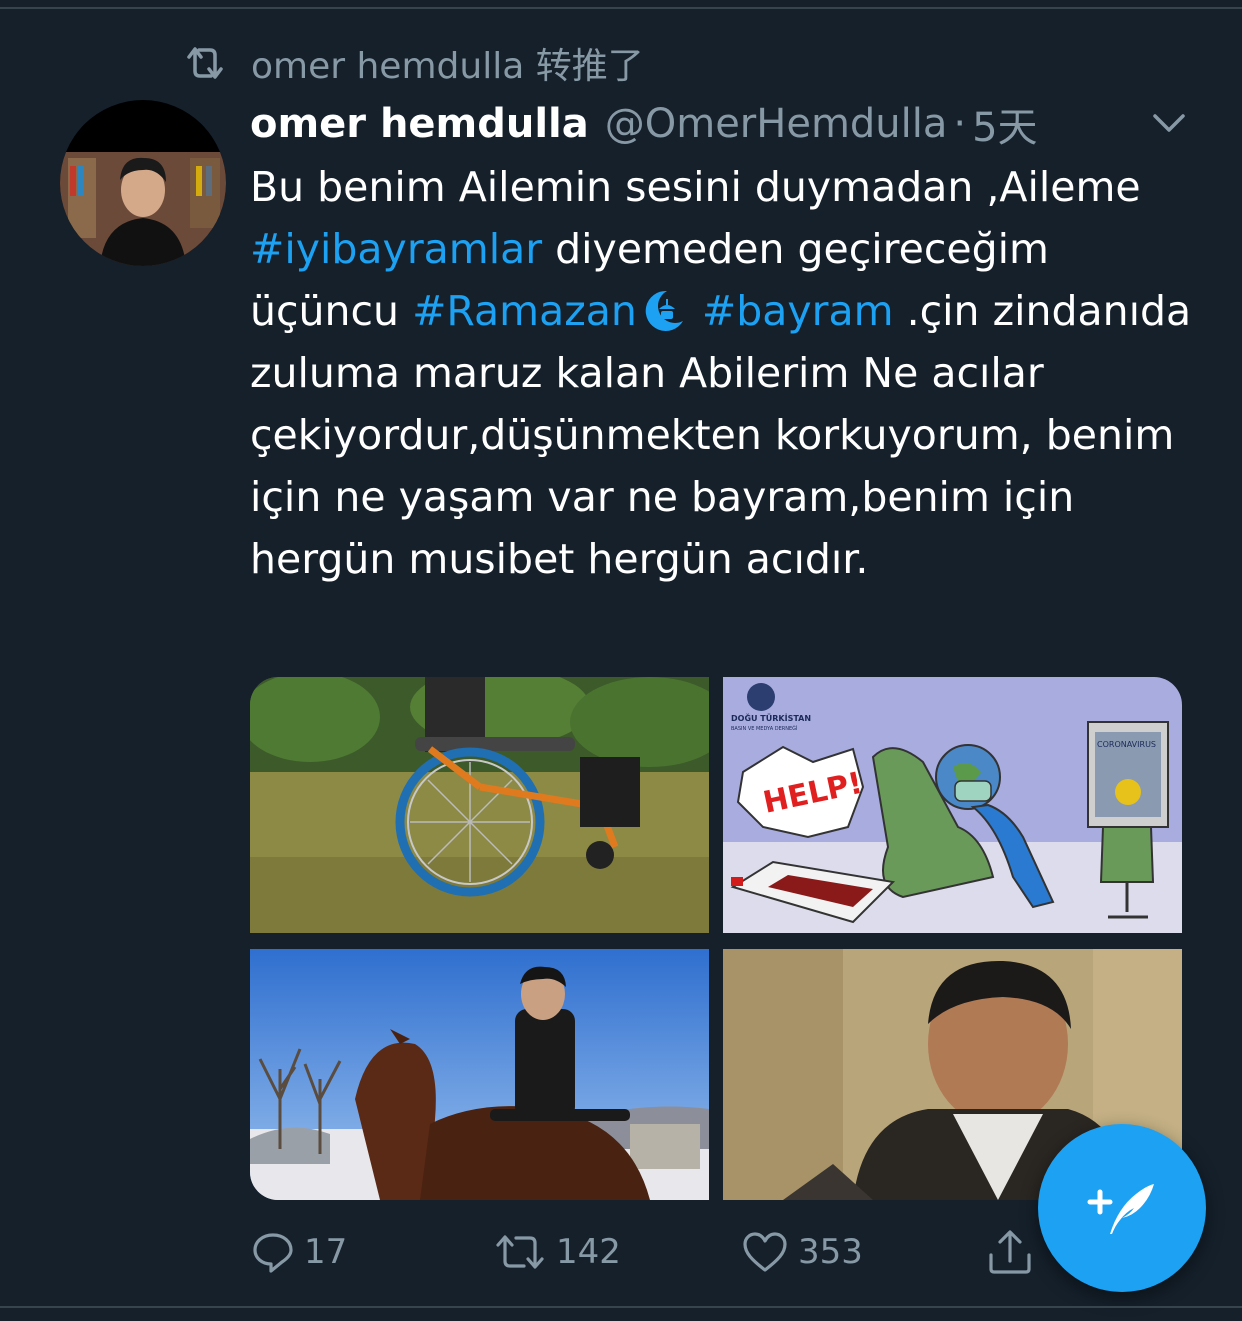 The height and width of the screenshot is (1321, 1242). I want to click on retweet-context: omer hemdulla 转推了, so click(413, 63).